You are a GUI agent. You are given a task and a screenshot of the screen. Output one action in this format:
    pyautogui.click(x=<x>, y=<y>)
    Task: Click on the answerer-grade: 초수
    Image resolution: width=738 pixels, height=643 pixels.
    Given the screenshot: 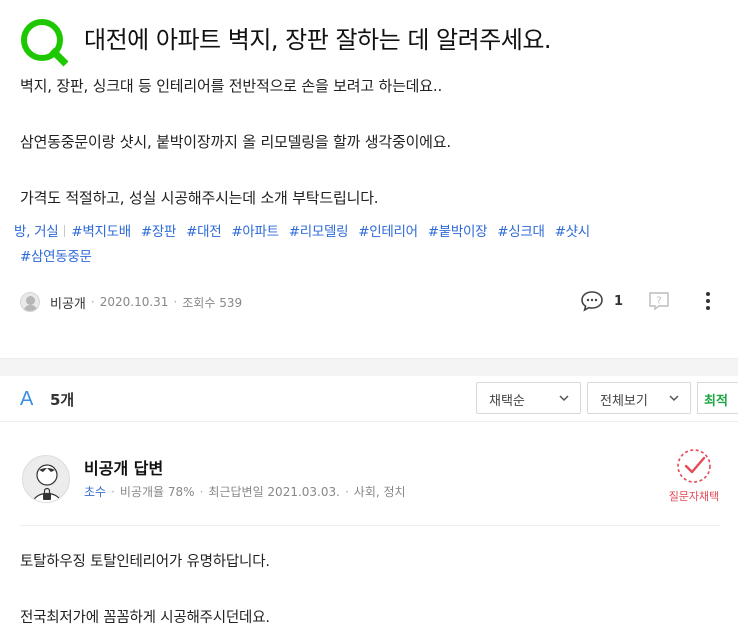 What is the action you would take?
    pyautogui.click(x=95, y=492)
    